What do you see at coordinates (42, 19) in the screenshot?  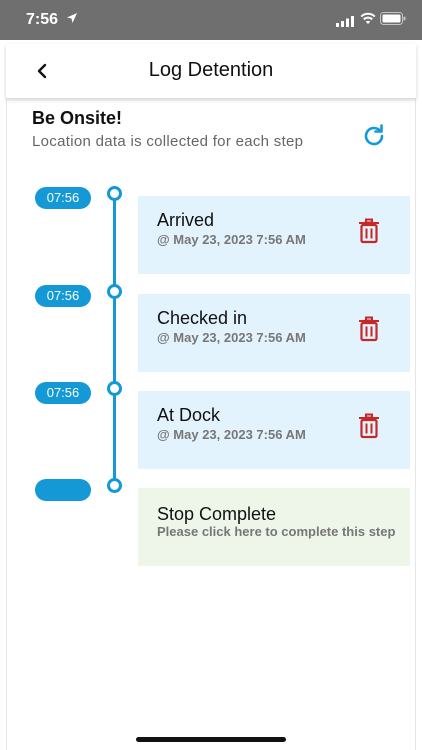 I see `status-time: 7:56` at bounding box center [42, 19].